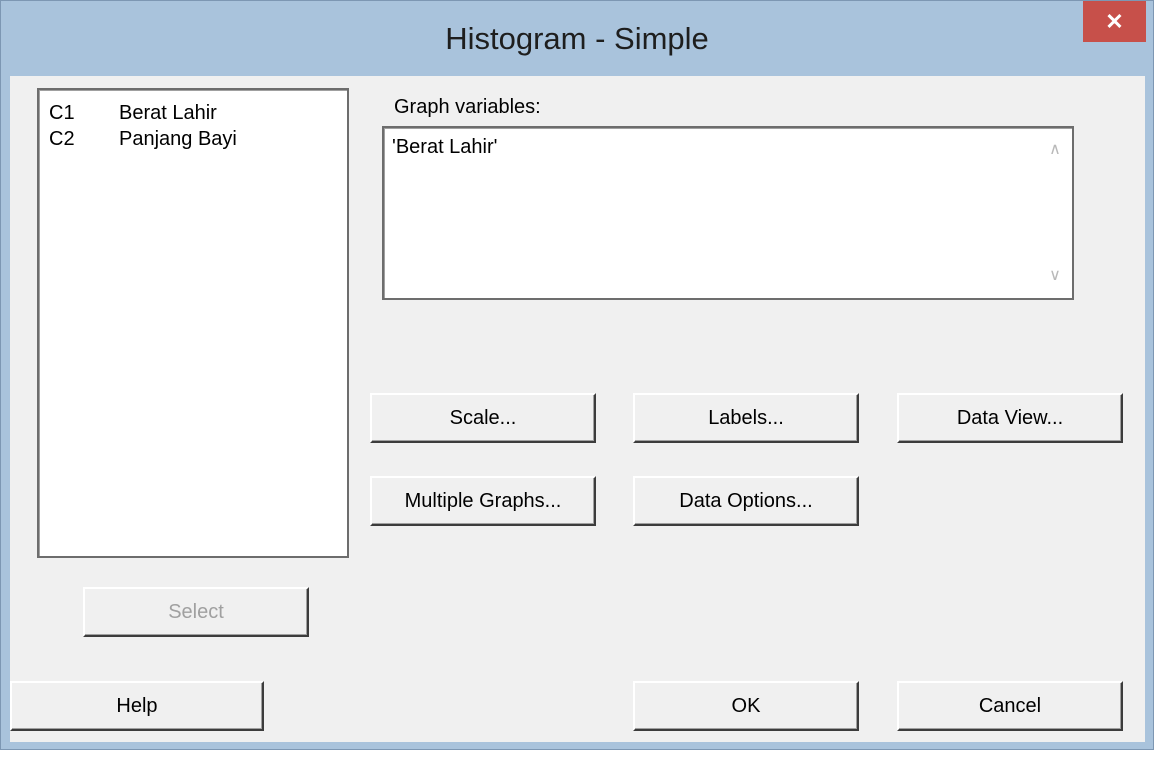 The width and height of the screenshot is (1154, 760). What do you see at coordinates (62, 113) in the screenshot?
I see `column-id: C1` at bounding box center [62, 113].